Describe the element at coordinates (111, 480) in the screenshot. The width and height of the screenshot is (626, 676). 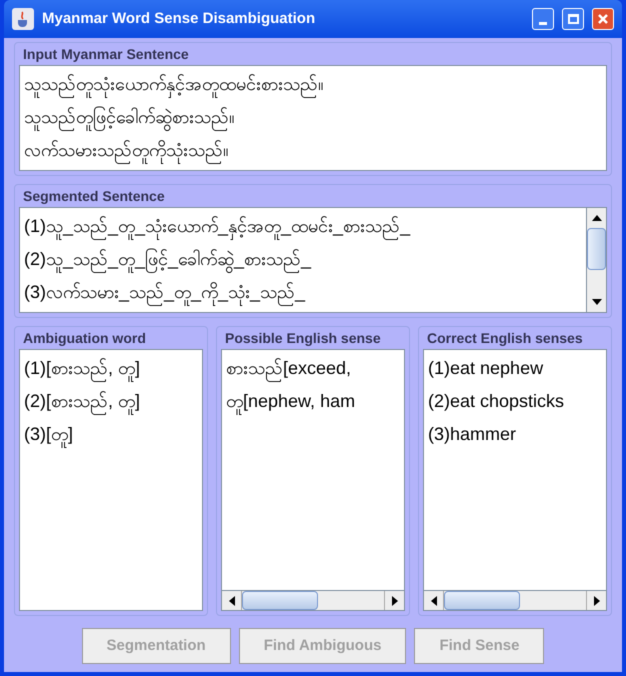
I see `result-list: (1)[စားသည်, တူ] (2)[စားသည်, တူ] (3)[တူ]` at that location.